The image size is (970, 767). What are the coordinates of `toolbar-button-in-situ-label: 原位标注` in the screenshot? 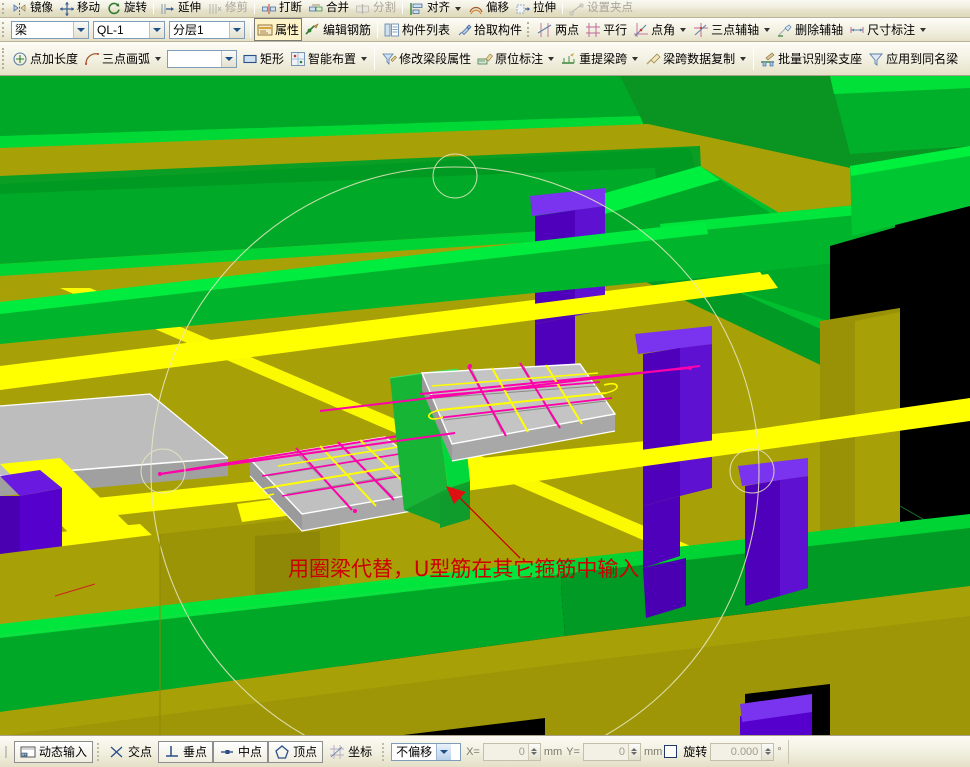 It's located at (516, 58).